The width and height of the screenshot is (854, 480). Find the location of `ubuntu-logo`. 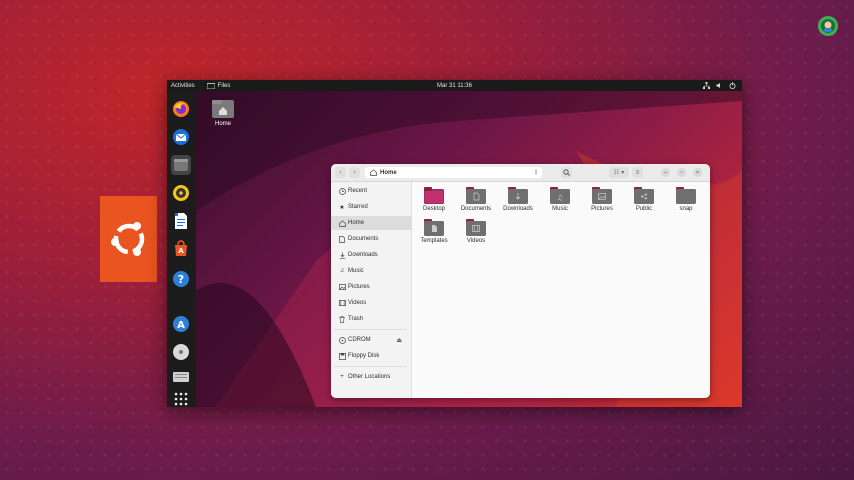

ubuntu-logo is located at coordinates (128, 239).